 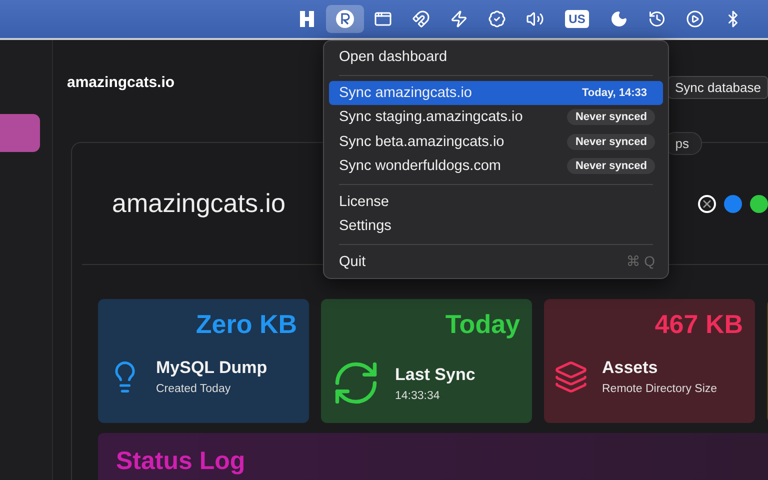 I want to click on menu-item: Quit ⌘ Q, so click(x=496, y=262).